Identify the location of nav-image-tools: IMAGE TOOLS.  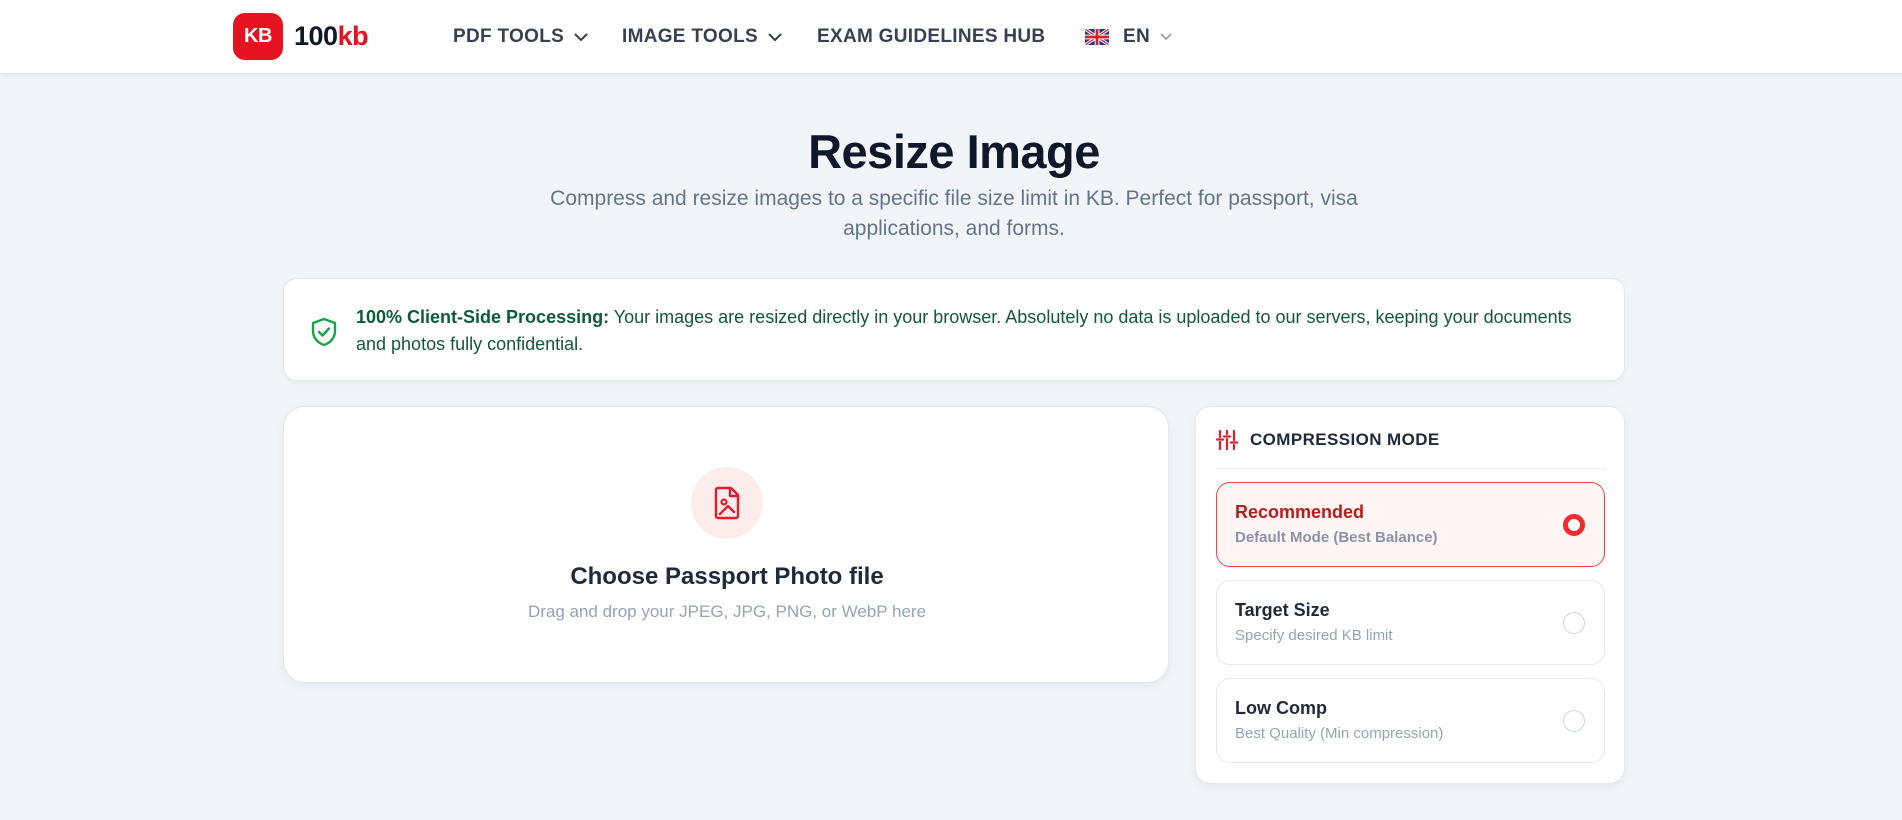
(702, 37).